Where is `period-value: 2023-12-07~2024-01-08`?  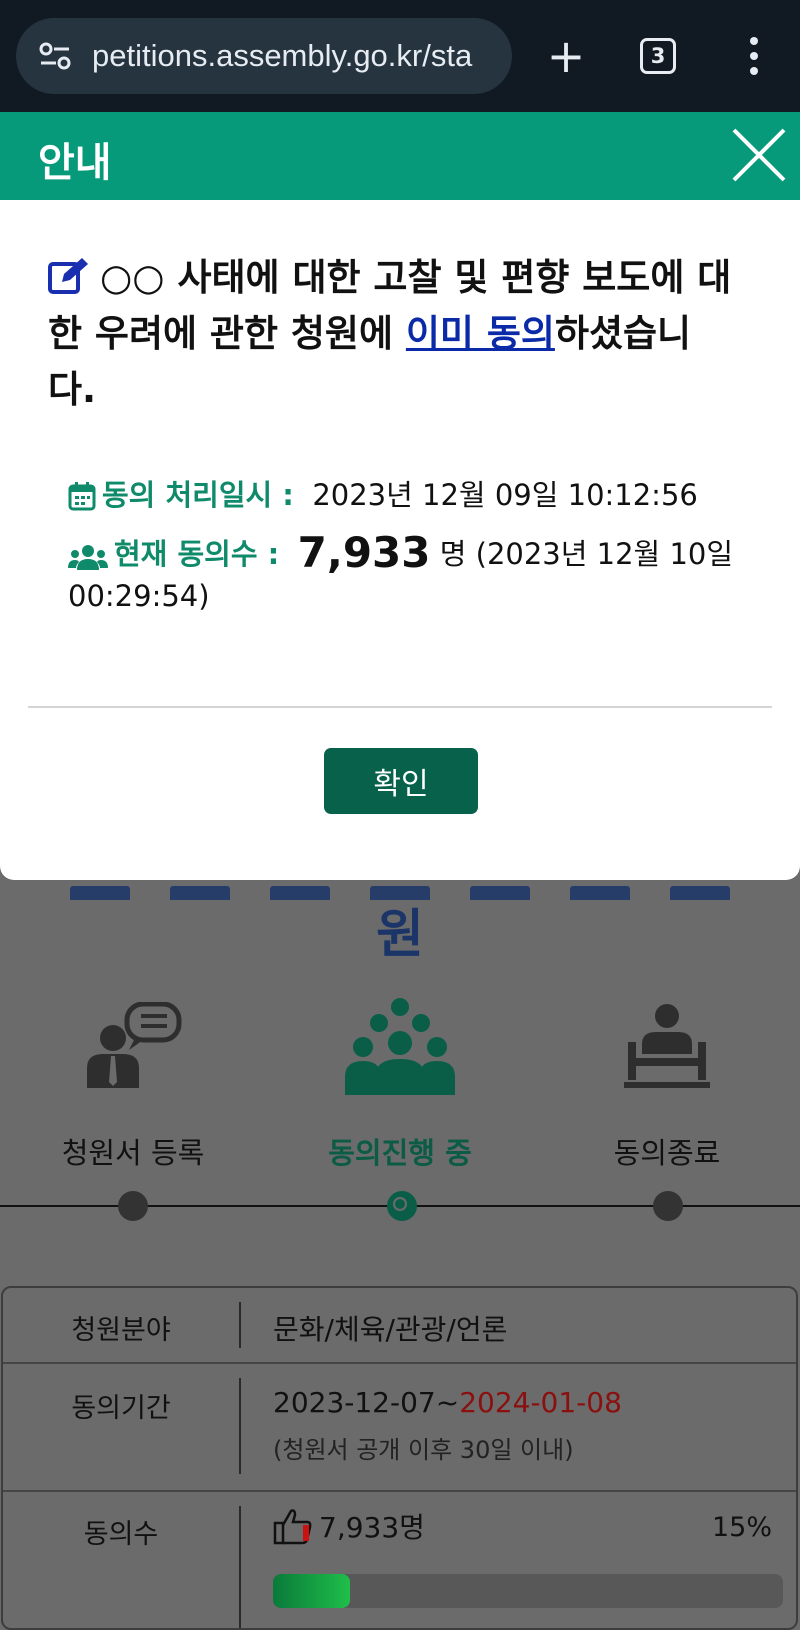 period-value: 2023-12-07~2024-01-08 is located at coordinates (447, 1402).